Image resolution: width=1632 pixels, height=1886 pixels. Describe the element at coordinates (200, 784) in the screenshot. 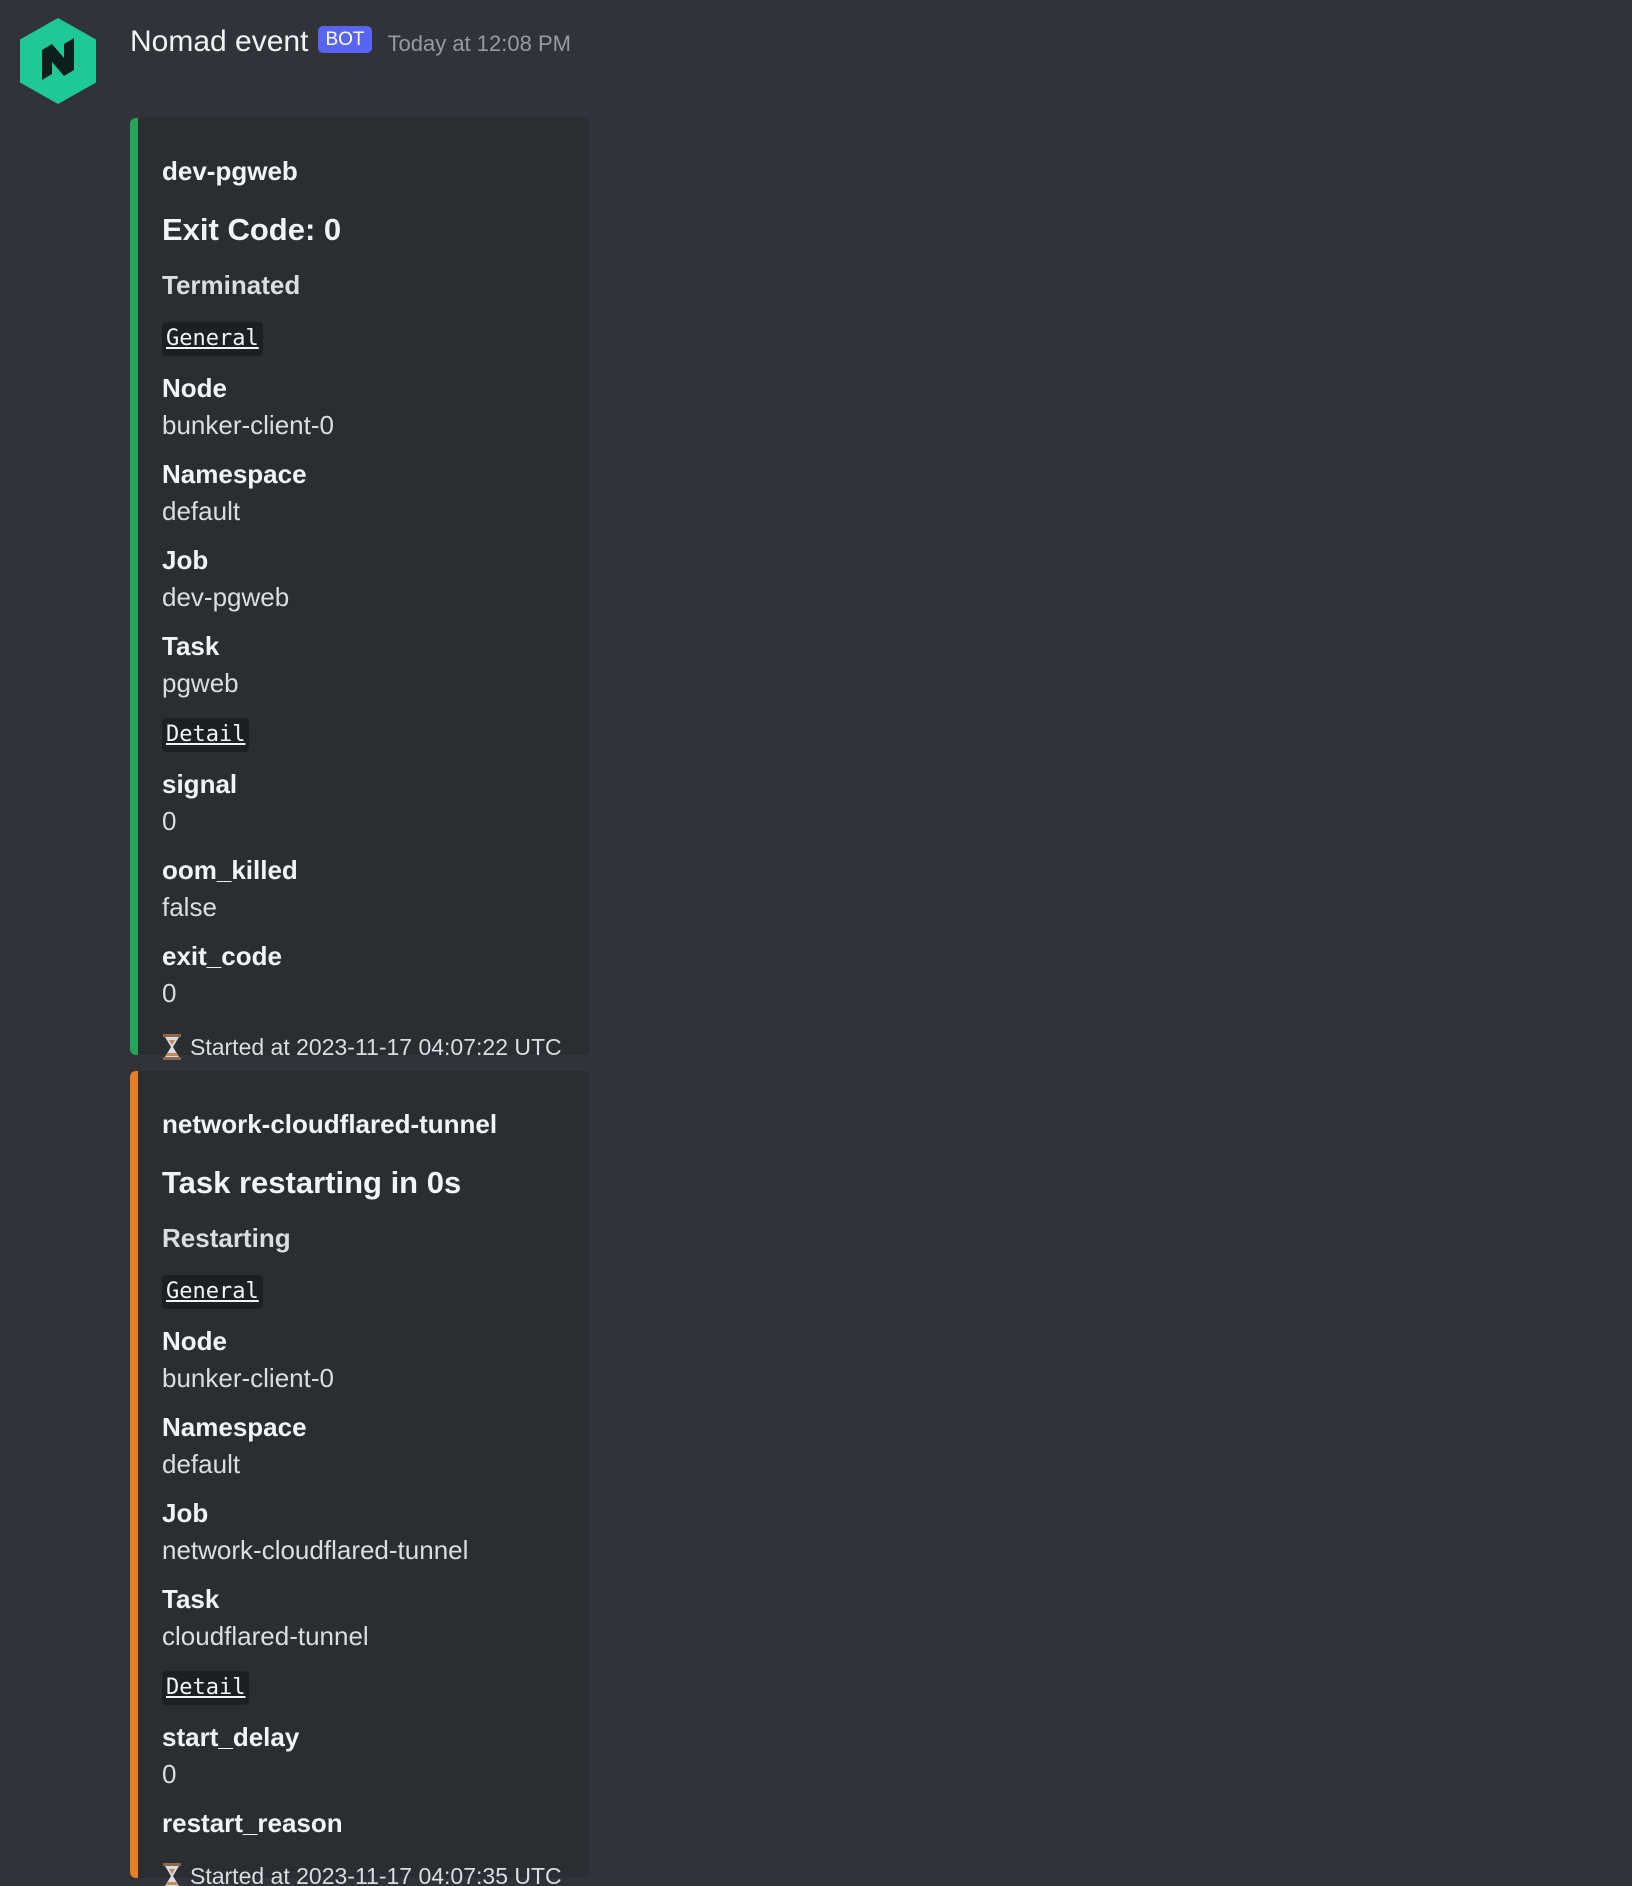

I see `field-name: signal` at that location.